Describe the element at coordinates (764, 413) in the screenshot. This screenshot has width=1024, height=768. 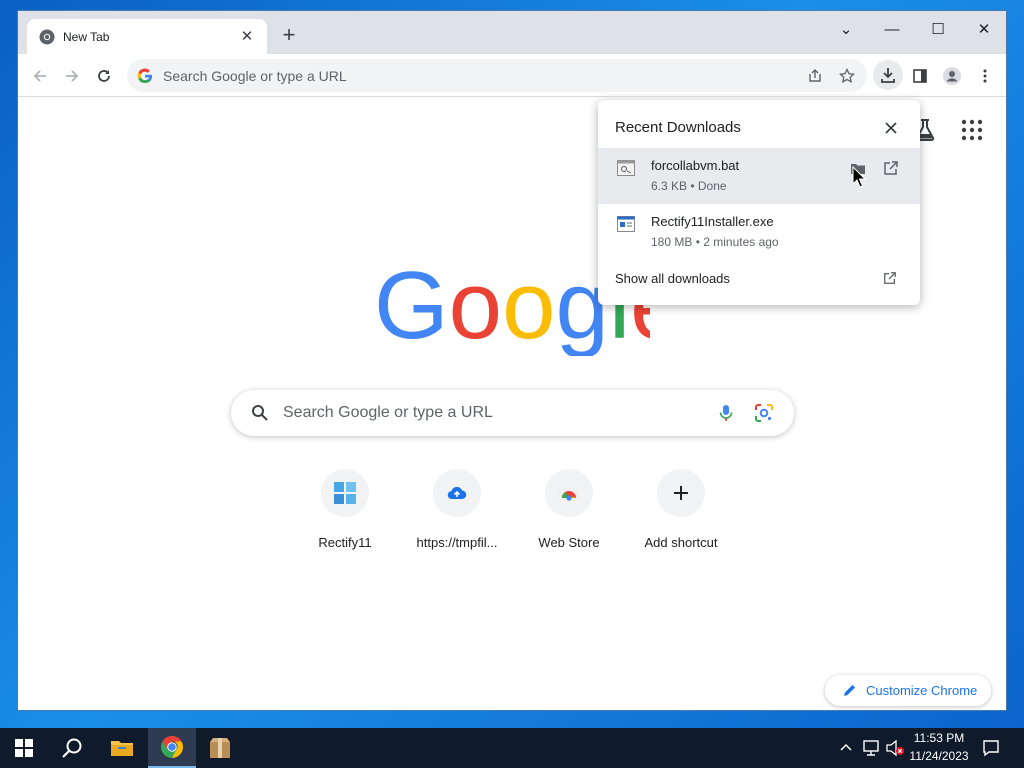
I see `google-lens-icon` at that location.